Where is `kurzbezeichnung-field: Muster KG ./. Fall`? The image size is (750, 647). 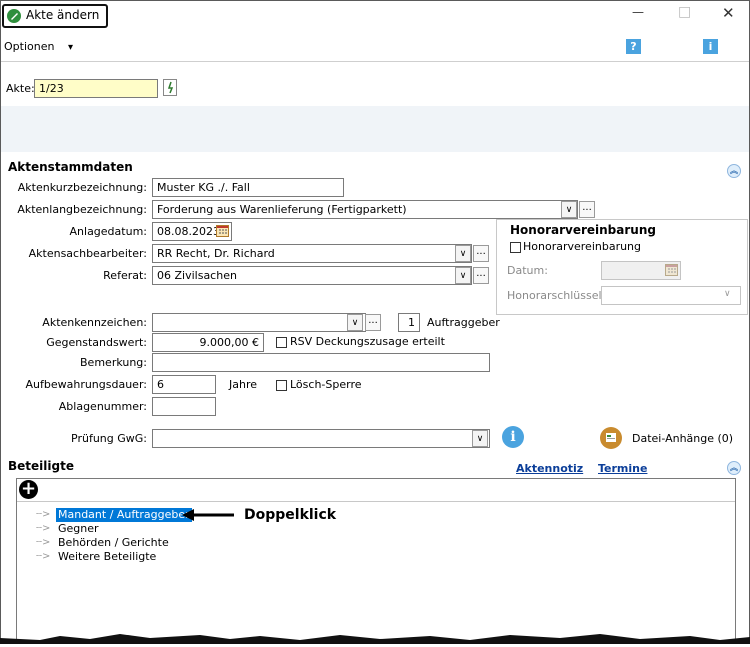
kurzbezeichnung-field: Muster KG ./. Fall is located at coordinates (248, 187).